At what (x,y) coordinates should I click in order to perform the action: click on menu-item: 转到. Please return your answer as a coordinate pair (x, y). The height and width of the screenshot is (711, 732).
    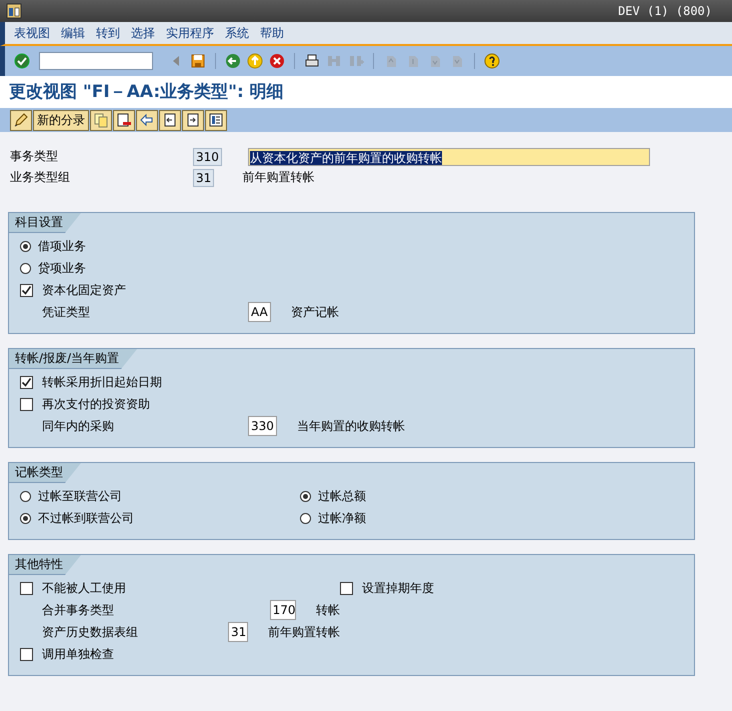
    Looking at the image, I should click on (108, 33).